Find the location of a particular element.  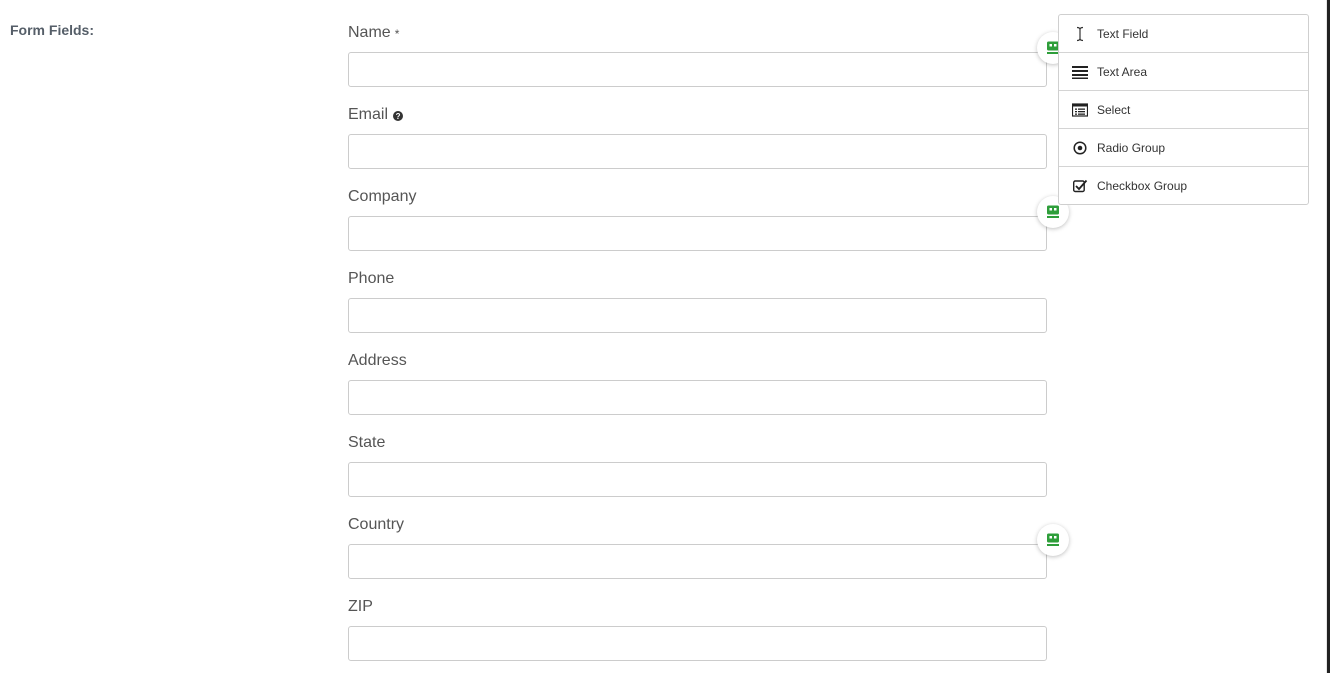

field-label: Phone is located at coordinates (697, 279).